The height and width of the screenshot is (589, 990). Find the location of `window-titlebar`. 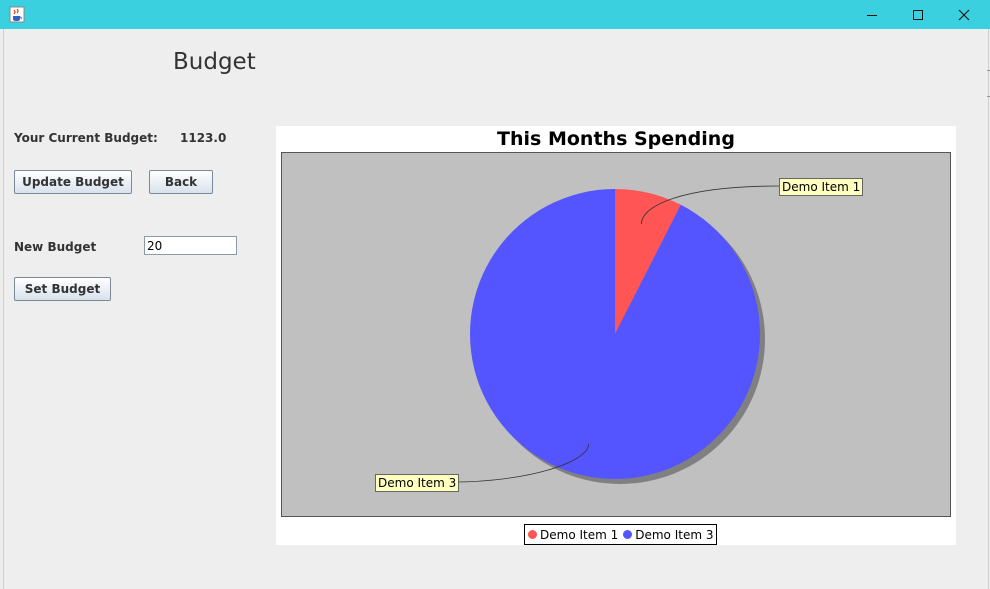

window-titlebar is located at coordinates (495, 14).